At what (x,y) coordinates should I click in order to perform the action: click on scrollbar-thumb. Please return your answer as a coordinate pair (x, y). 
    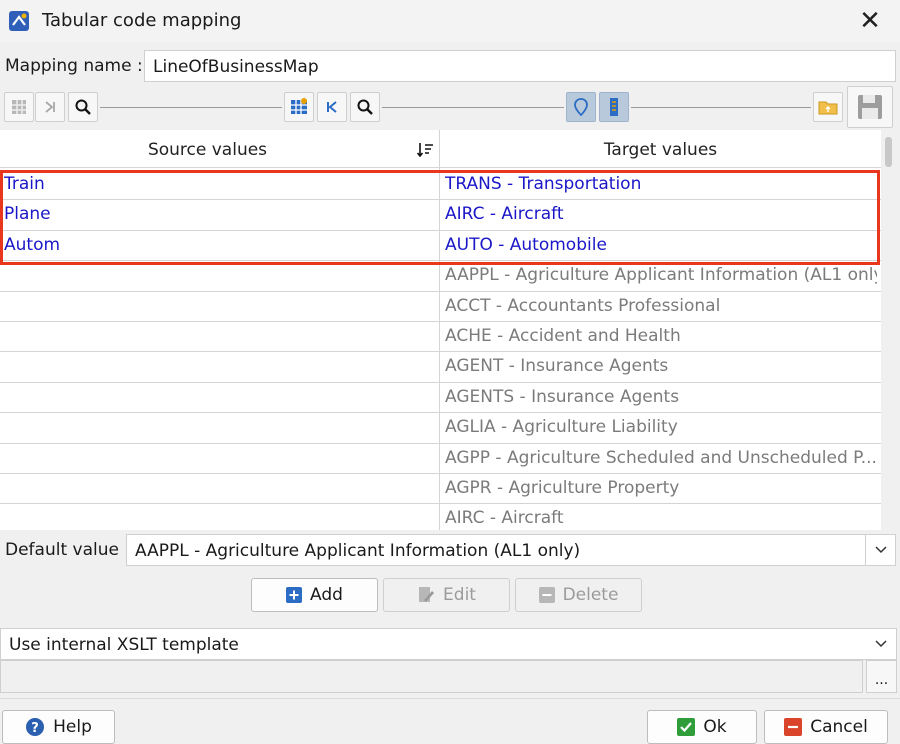
    Looking at the image, I should click on (888, 152).